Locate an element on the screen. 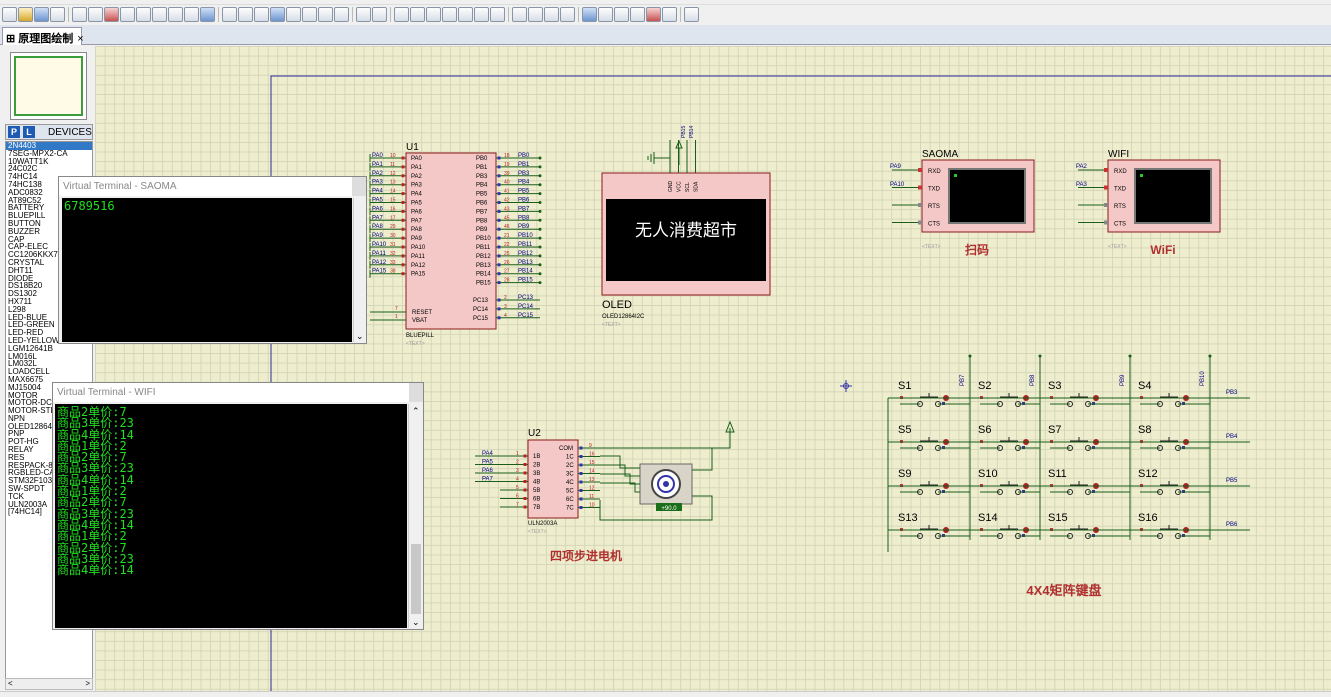 This screenshot has width=1331, height=697. notes-icon is located at coordinates (175, 14).